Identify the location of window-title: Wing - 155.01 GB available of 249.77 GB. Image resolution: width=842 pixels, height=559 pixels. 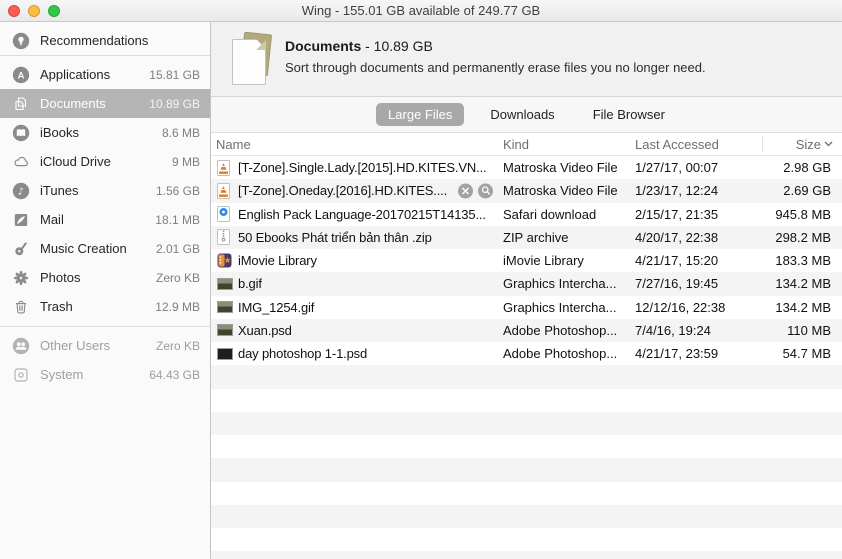
(421, 10).